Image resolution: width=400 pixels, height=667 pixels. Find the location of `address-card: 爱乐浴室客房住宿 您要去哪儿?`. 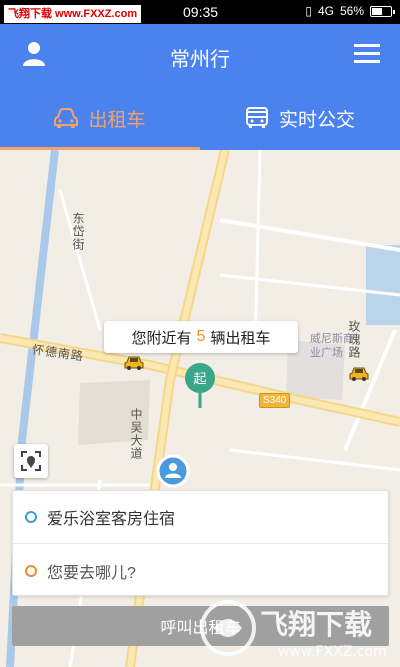

address-card: 爱乐浴室客房住宿 您要去哪儿? is located at coordinates (200, 543).